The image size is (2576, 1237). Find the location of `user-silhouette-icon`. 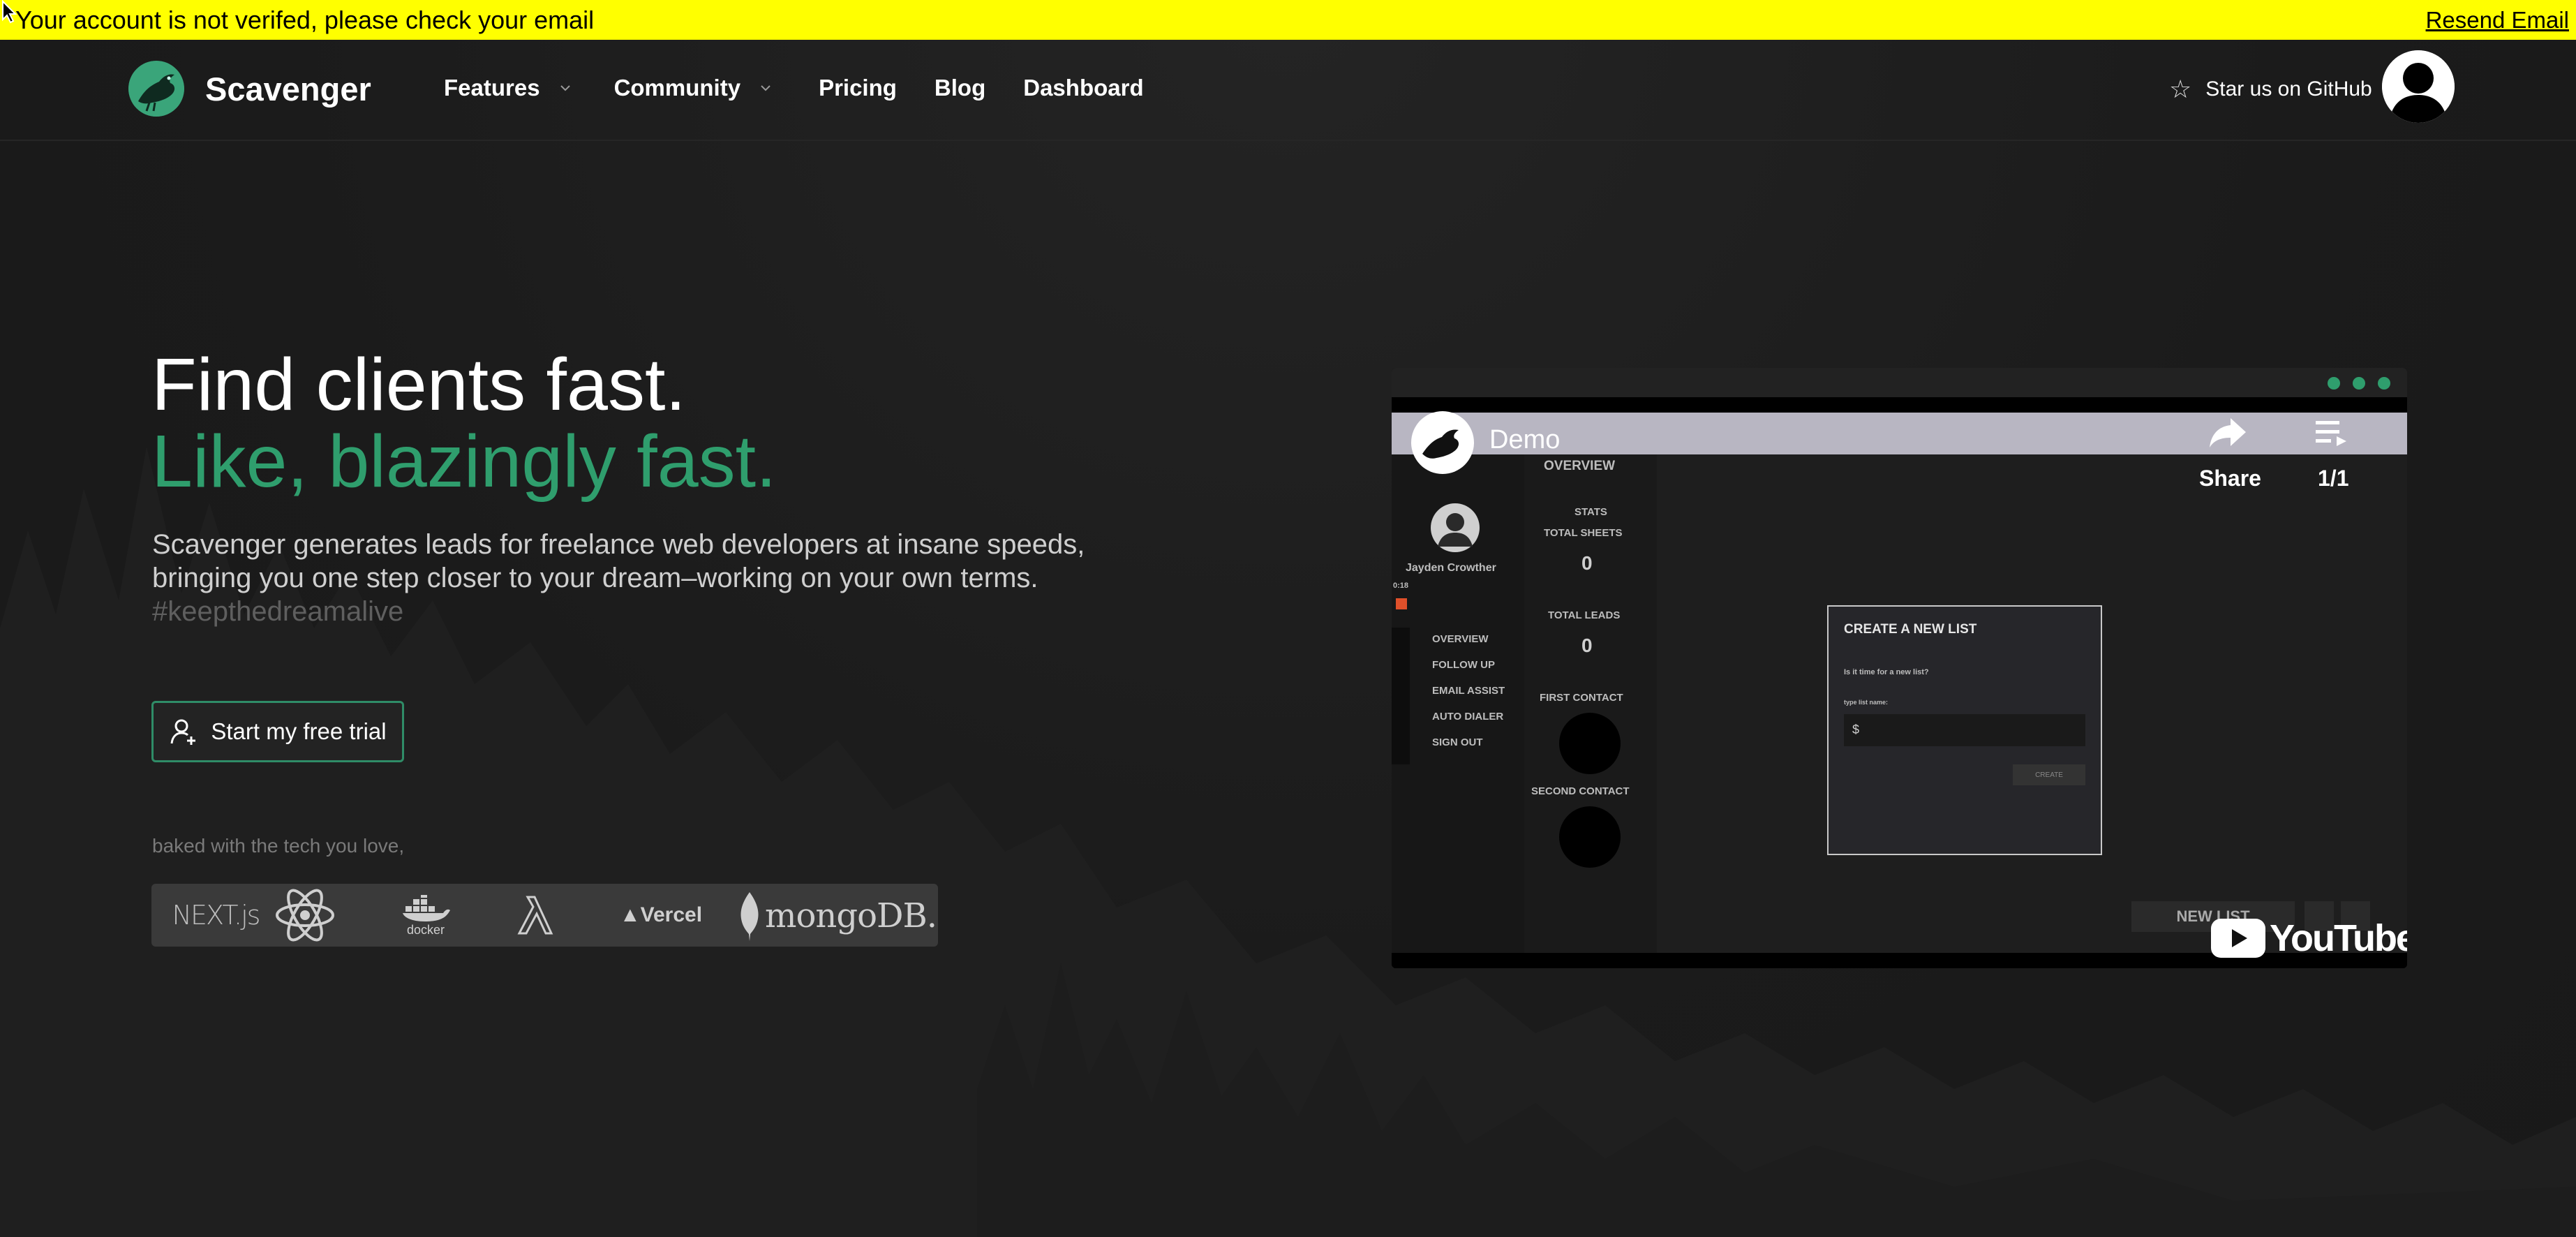

user-silhouette-icon is located at coordinates (2418, 87).